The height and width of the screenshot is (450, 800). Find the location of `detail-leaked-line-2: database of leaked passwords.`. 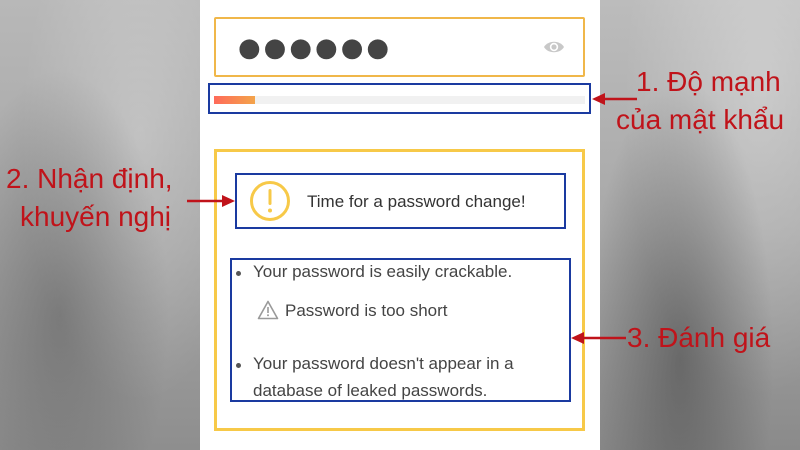

detail-leaked-line-2: database of leaked passwords. is located at coordinates (370, 390).